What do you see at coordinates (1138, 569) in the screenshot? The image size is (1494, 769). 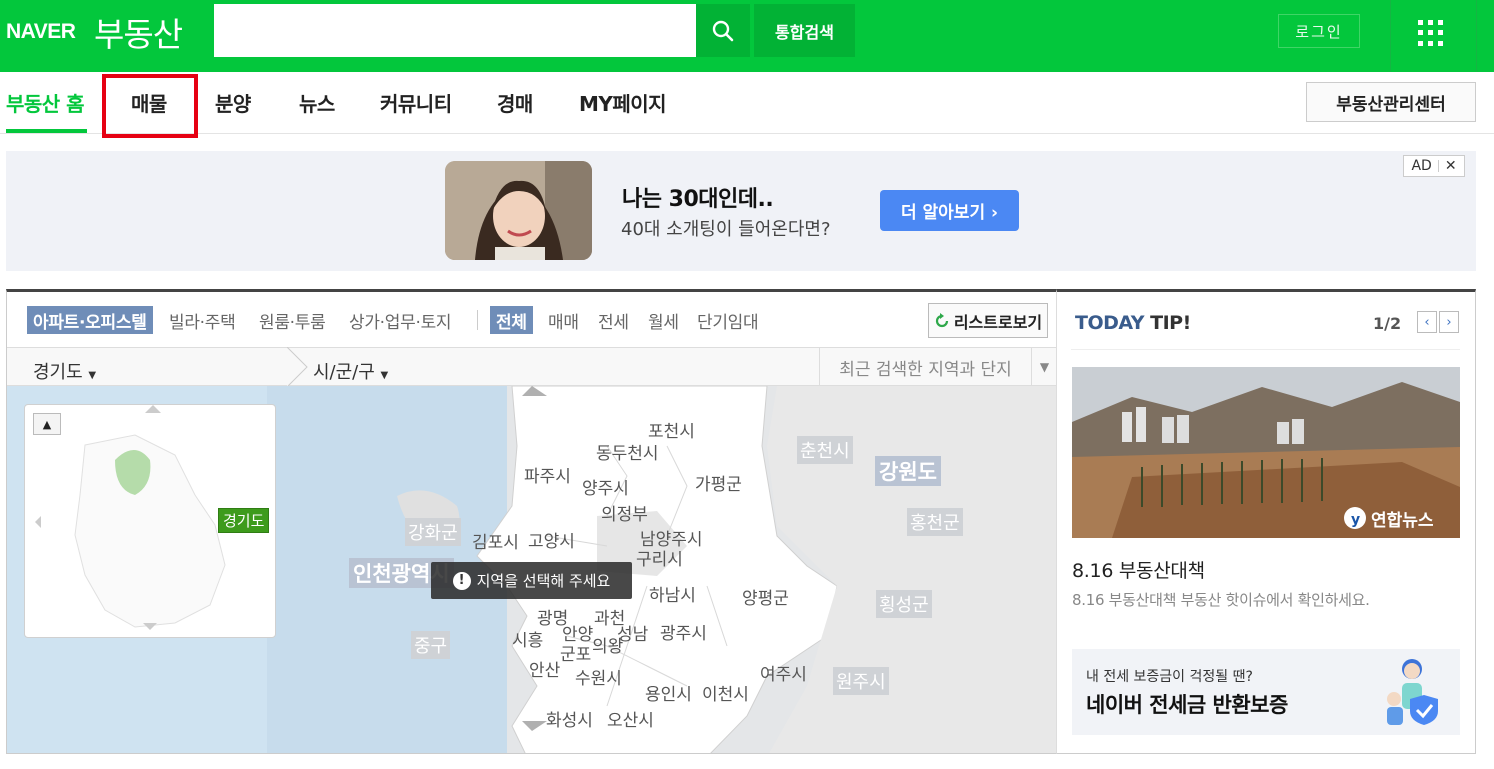 I see `tip-title-link: 8.16 부동산대책` at bounding box center [1138, 569].